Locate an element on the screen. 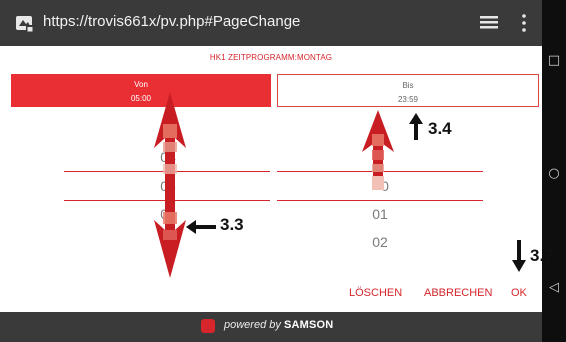  ok-button: OK is located at coordinates (519, 293).